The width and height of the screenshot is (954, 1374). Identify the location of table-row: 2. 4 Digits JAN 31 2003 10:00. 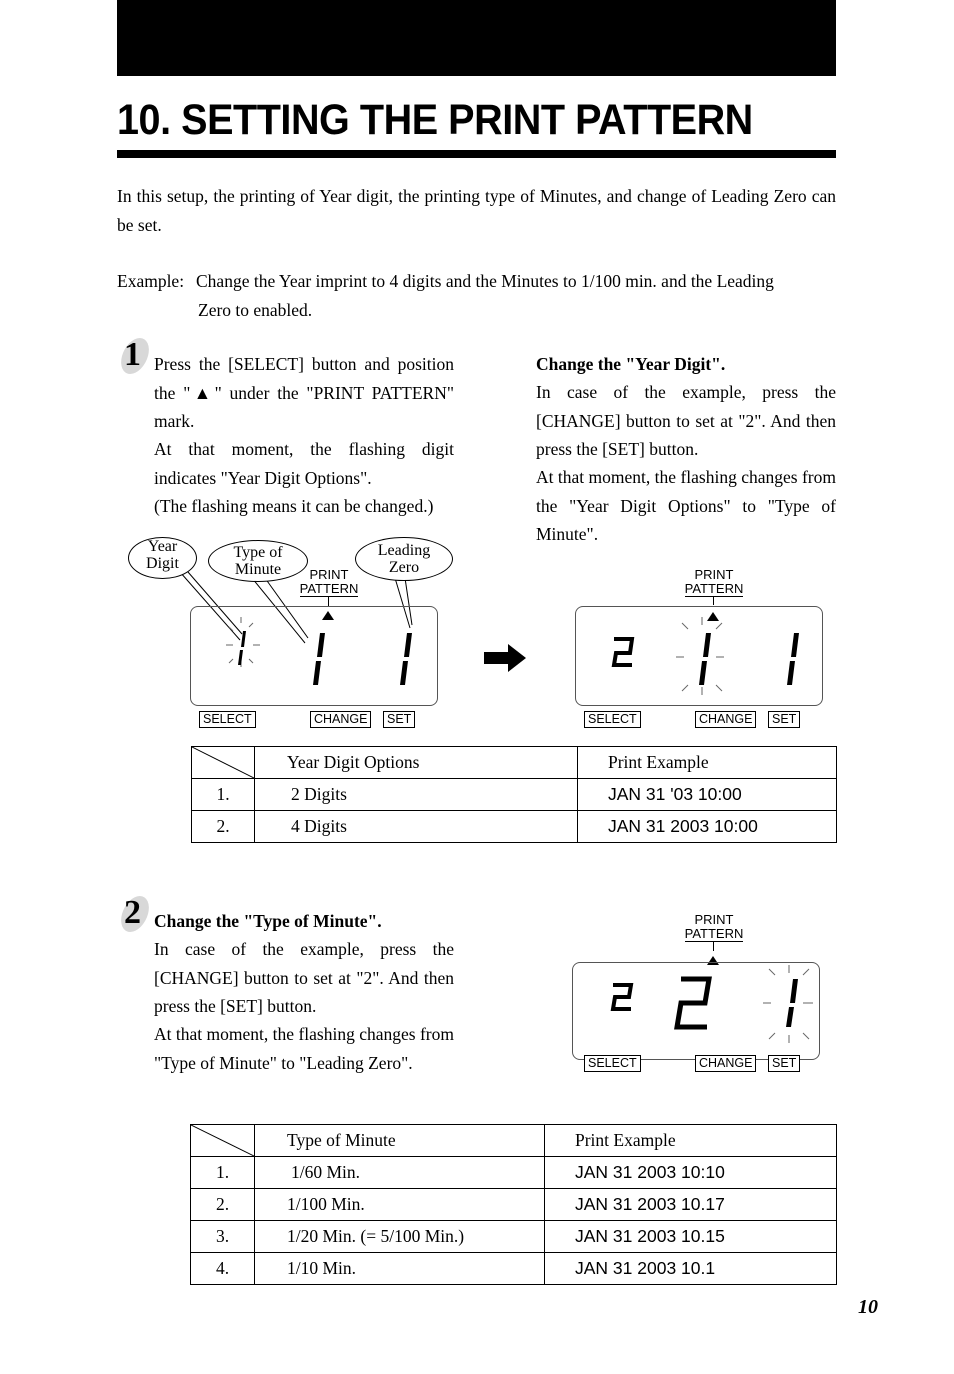
(514, 826).